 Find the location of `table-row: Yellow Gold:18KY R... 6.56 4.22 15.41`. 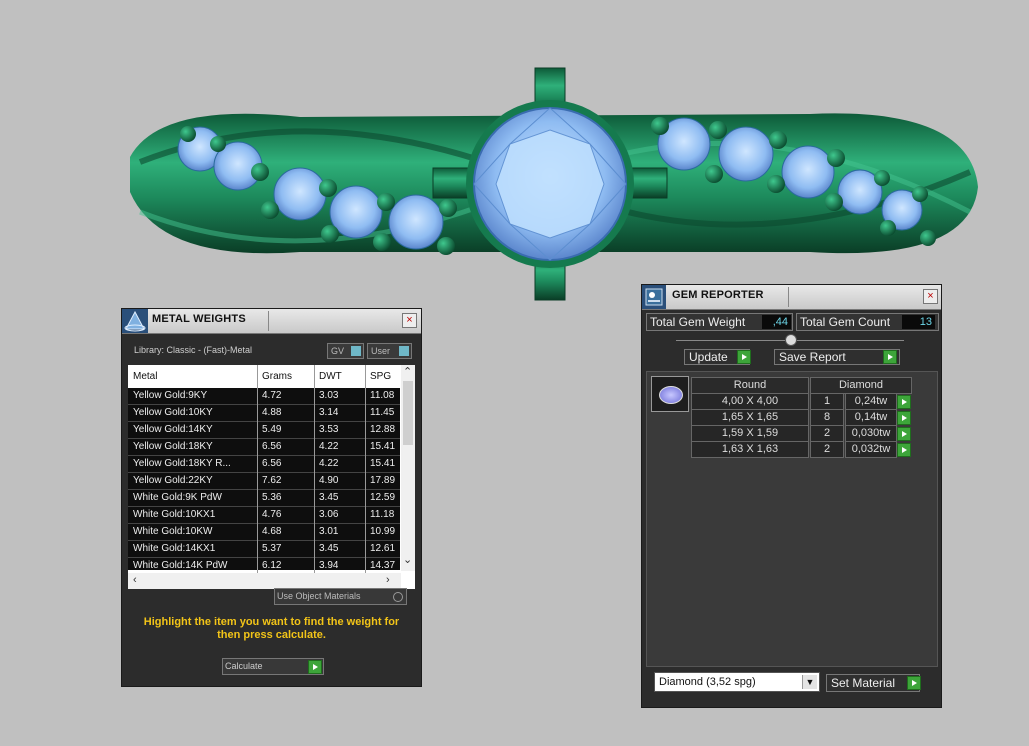

table-row: Yellow Gold:18KY R... 6.56 4.22 15.41 is located at coordinates (264, 464).